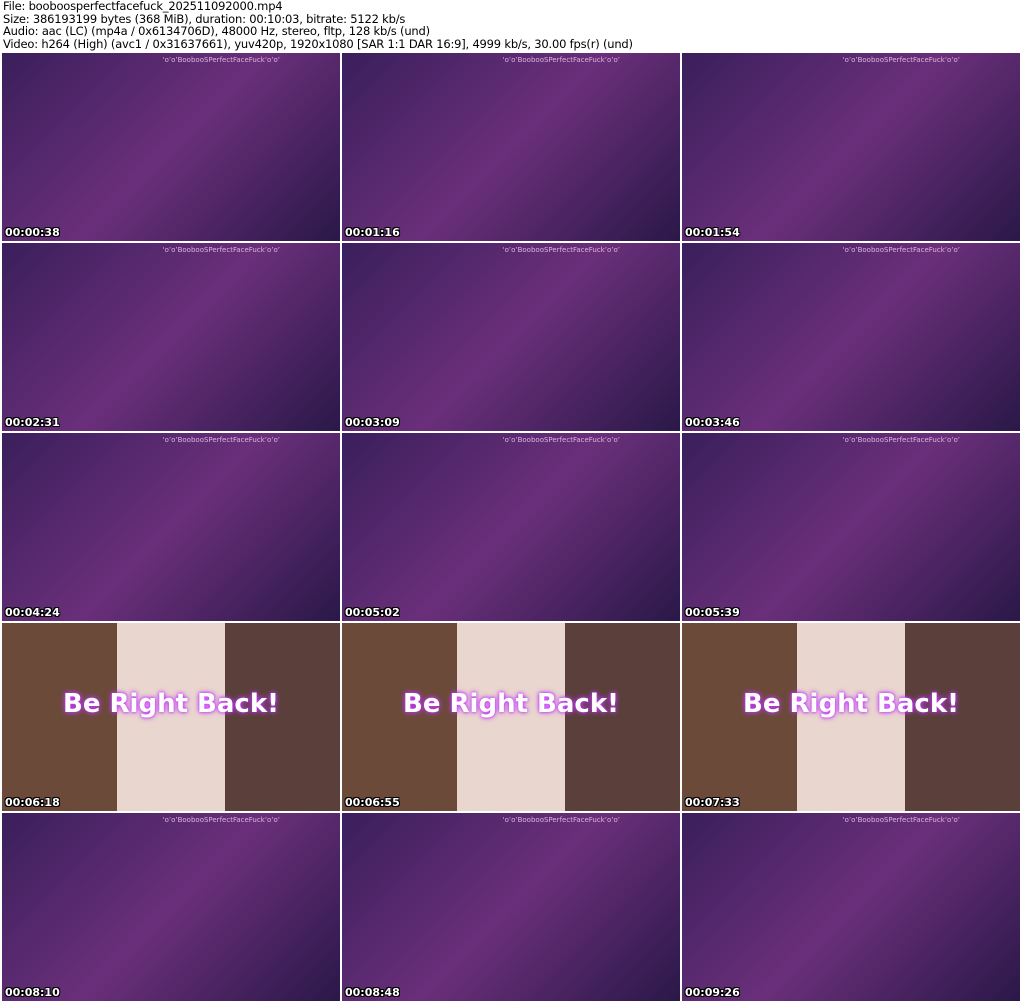 This screenshot has width=1024, height=1003. Describe the element at coordinates (32, 232) in the screenshot. I see `thumbnail-timestamp: 00:00:38` at that location.